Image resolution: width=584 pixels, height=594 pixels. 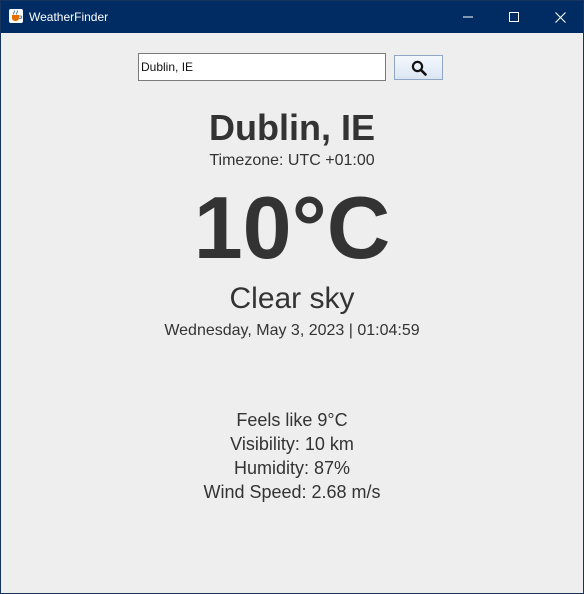 I want to click on minimize-icon, so click(x=468, y=17).